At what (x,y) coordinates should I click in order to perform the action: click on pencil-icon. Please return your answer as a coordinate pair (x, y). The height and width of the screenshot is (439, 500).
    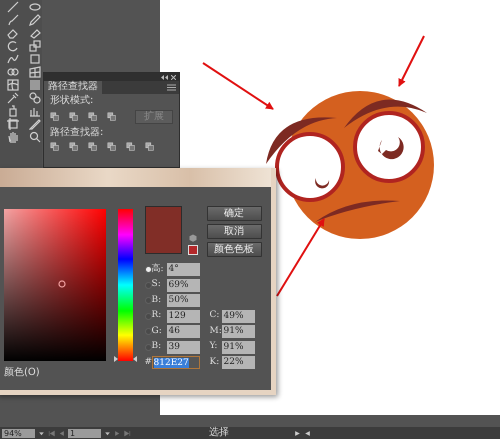
    Looking at the image, I should click on (35, 20).